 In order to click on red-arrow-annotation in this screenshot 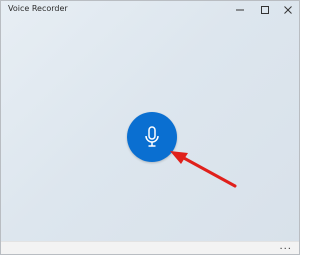, I will do `click(203, 169)`.